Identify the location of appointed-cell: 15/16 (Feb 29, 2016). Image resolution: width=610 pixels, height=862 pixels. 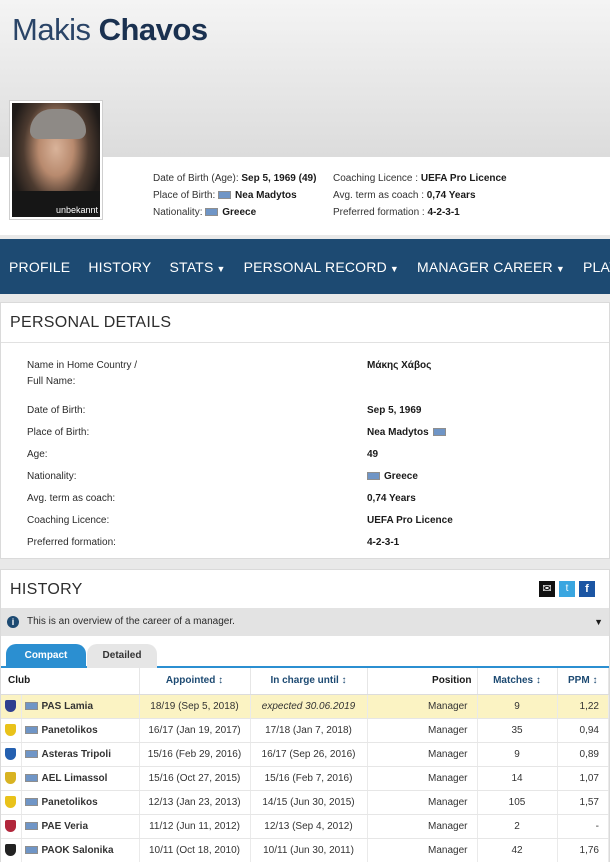
(195, 754).